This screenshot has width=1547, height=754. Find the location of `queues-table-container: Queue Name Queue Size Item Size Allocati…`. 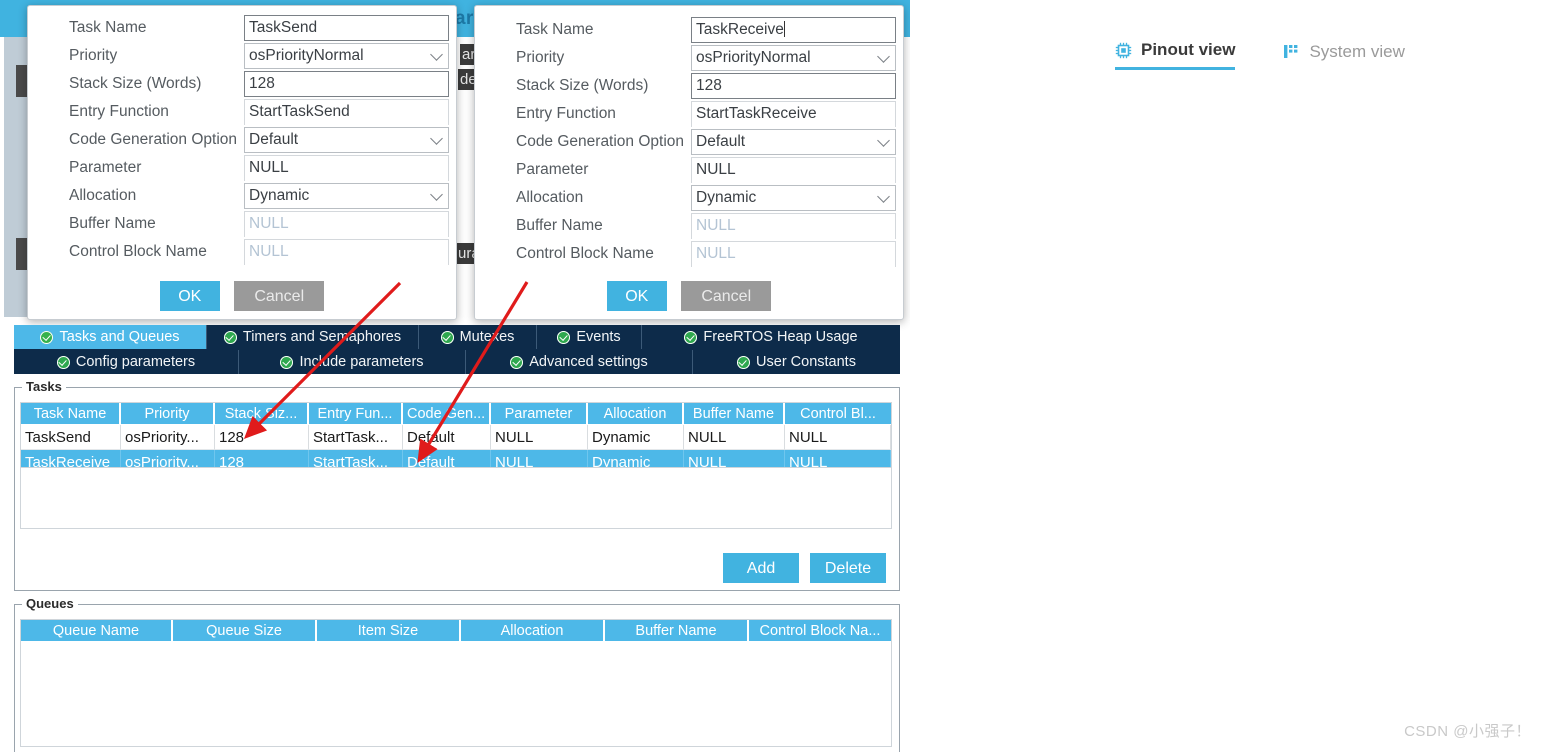

queues-table-container: Queue Name Queue Size Item Size Allocati… is located at coordinates (456, 683).